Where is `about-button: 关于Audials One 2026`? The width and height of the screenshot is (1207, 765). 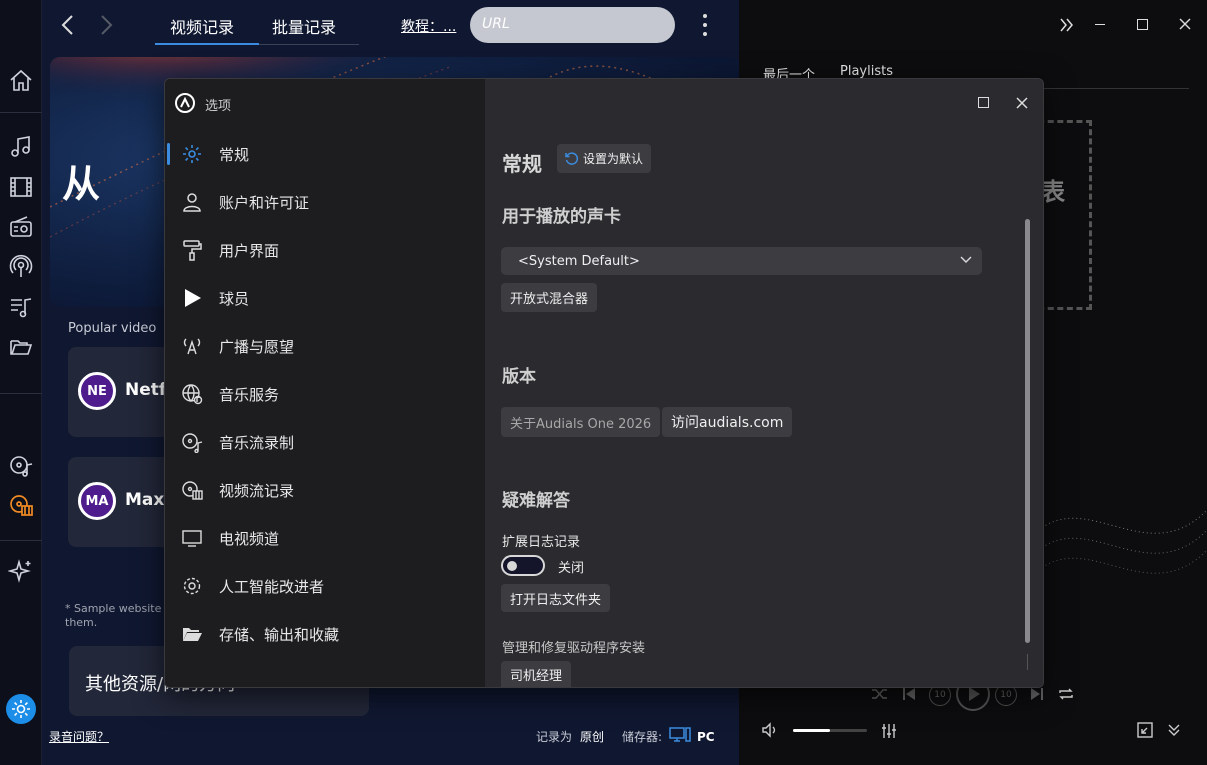 about-button: 关于Audials One 2026 is located at coordinates (581, 422).